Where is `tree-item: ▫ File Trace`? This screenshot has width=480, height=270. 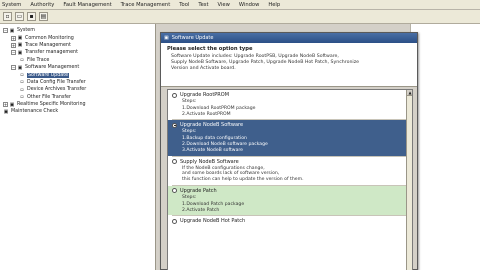 tree-item: ▫ File Trace is located at coordinates (77, 60).